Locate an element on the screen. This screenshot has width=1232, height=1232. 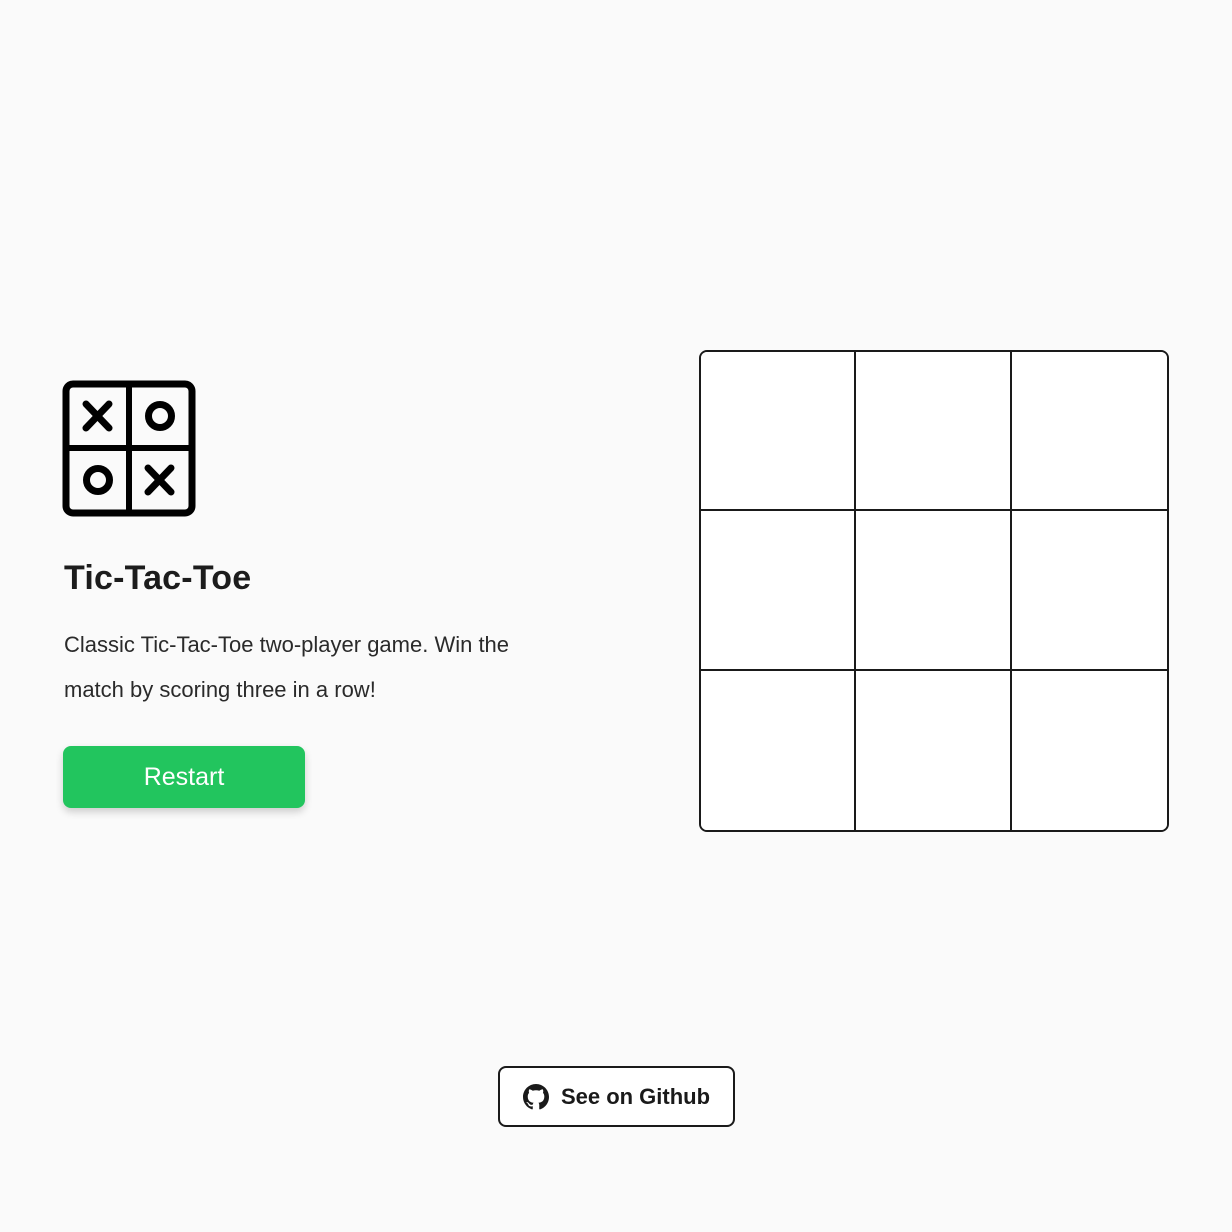
game-board is located at coordinates (934, 591).